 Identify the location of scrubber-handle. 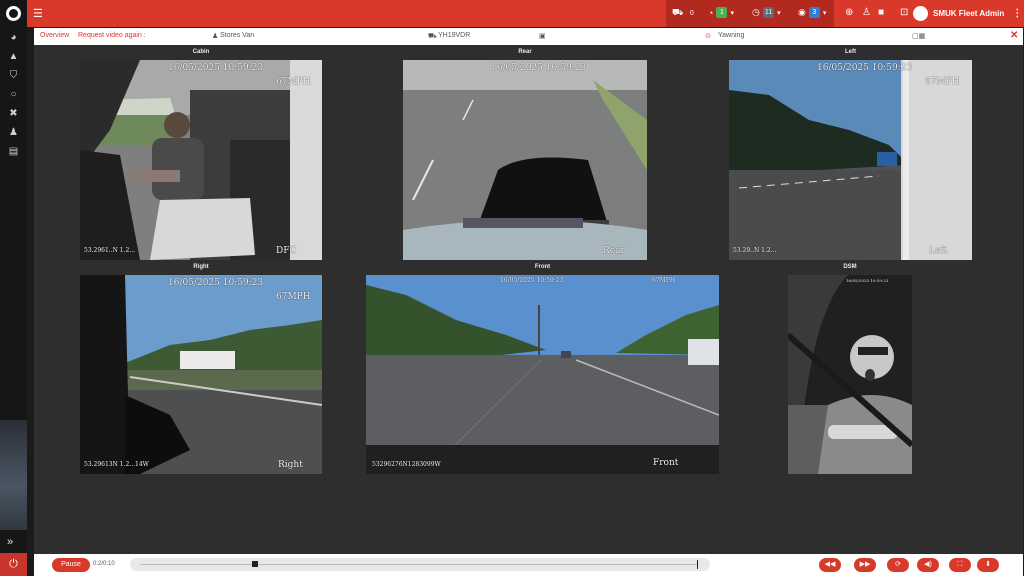
(254, 564).